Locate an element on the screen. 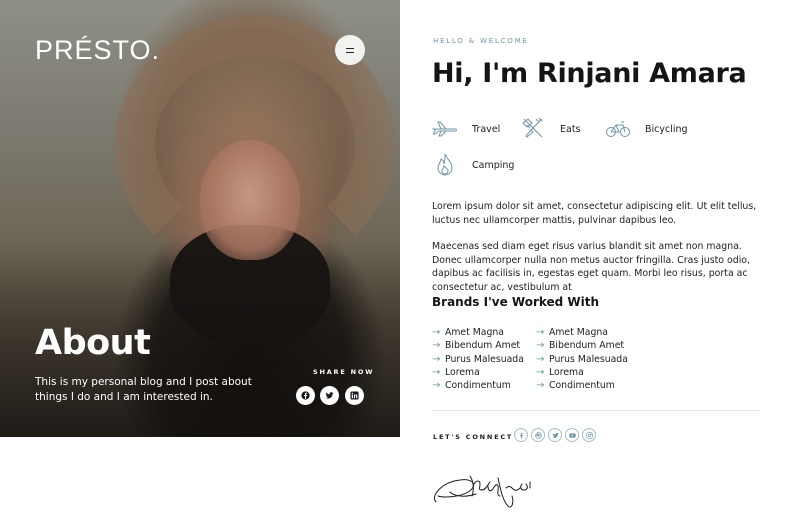  connect-dribbble-link is located at coordinates (538, 435).